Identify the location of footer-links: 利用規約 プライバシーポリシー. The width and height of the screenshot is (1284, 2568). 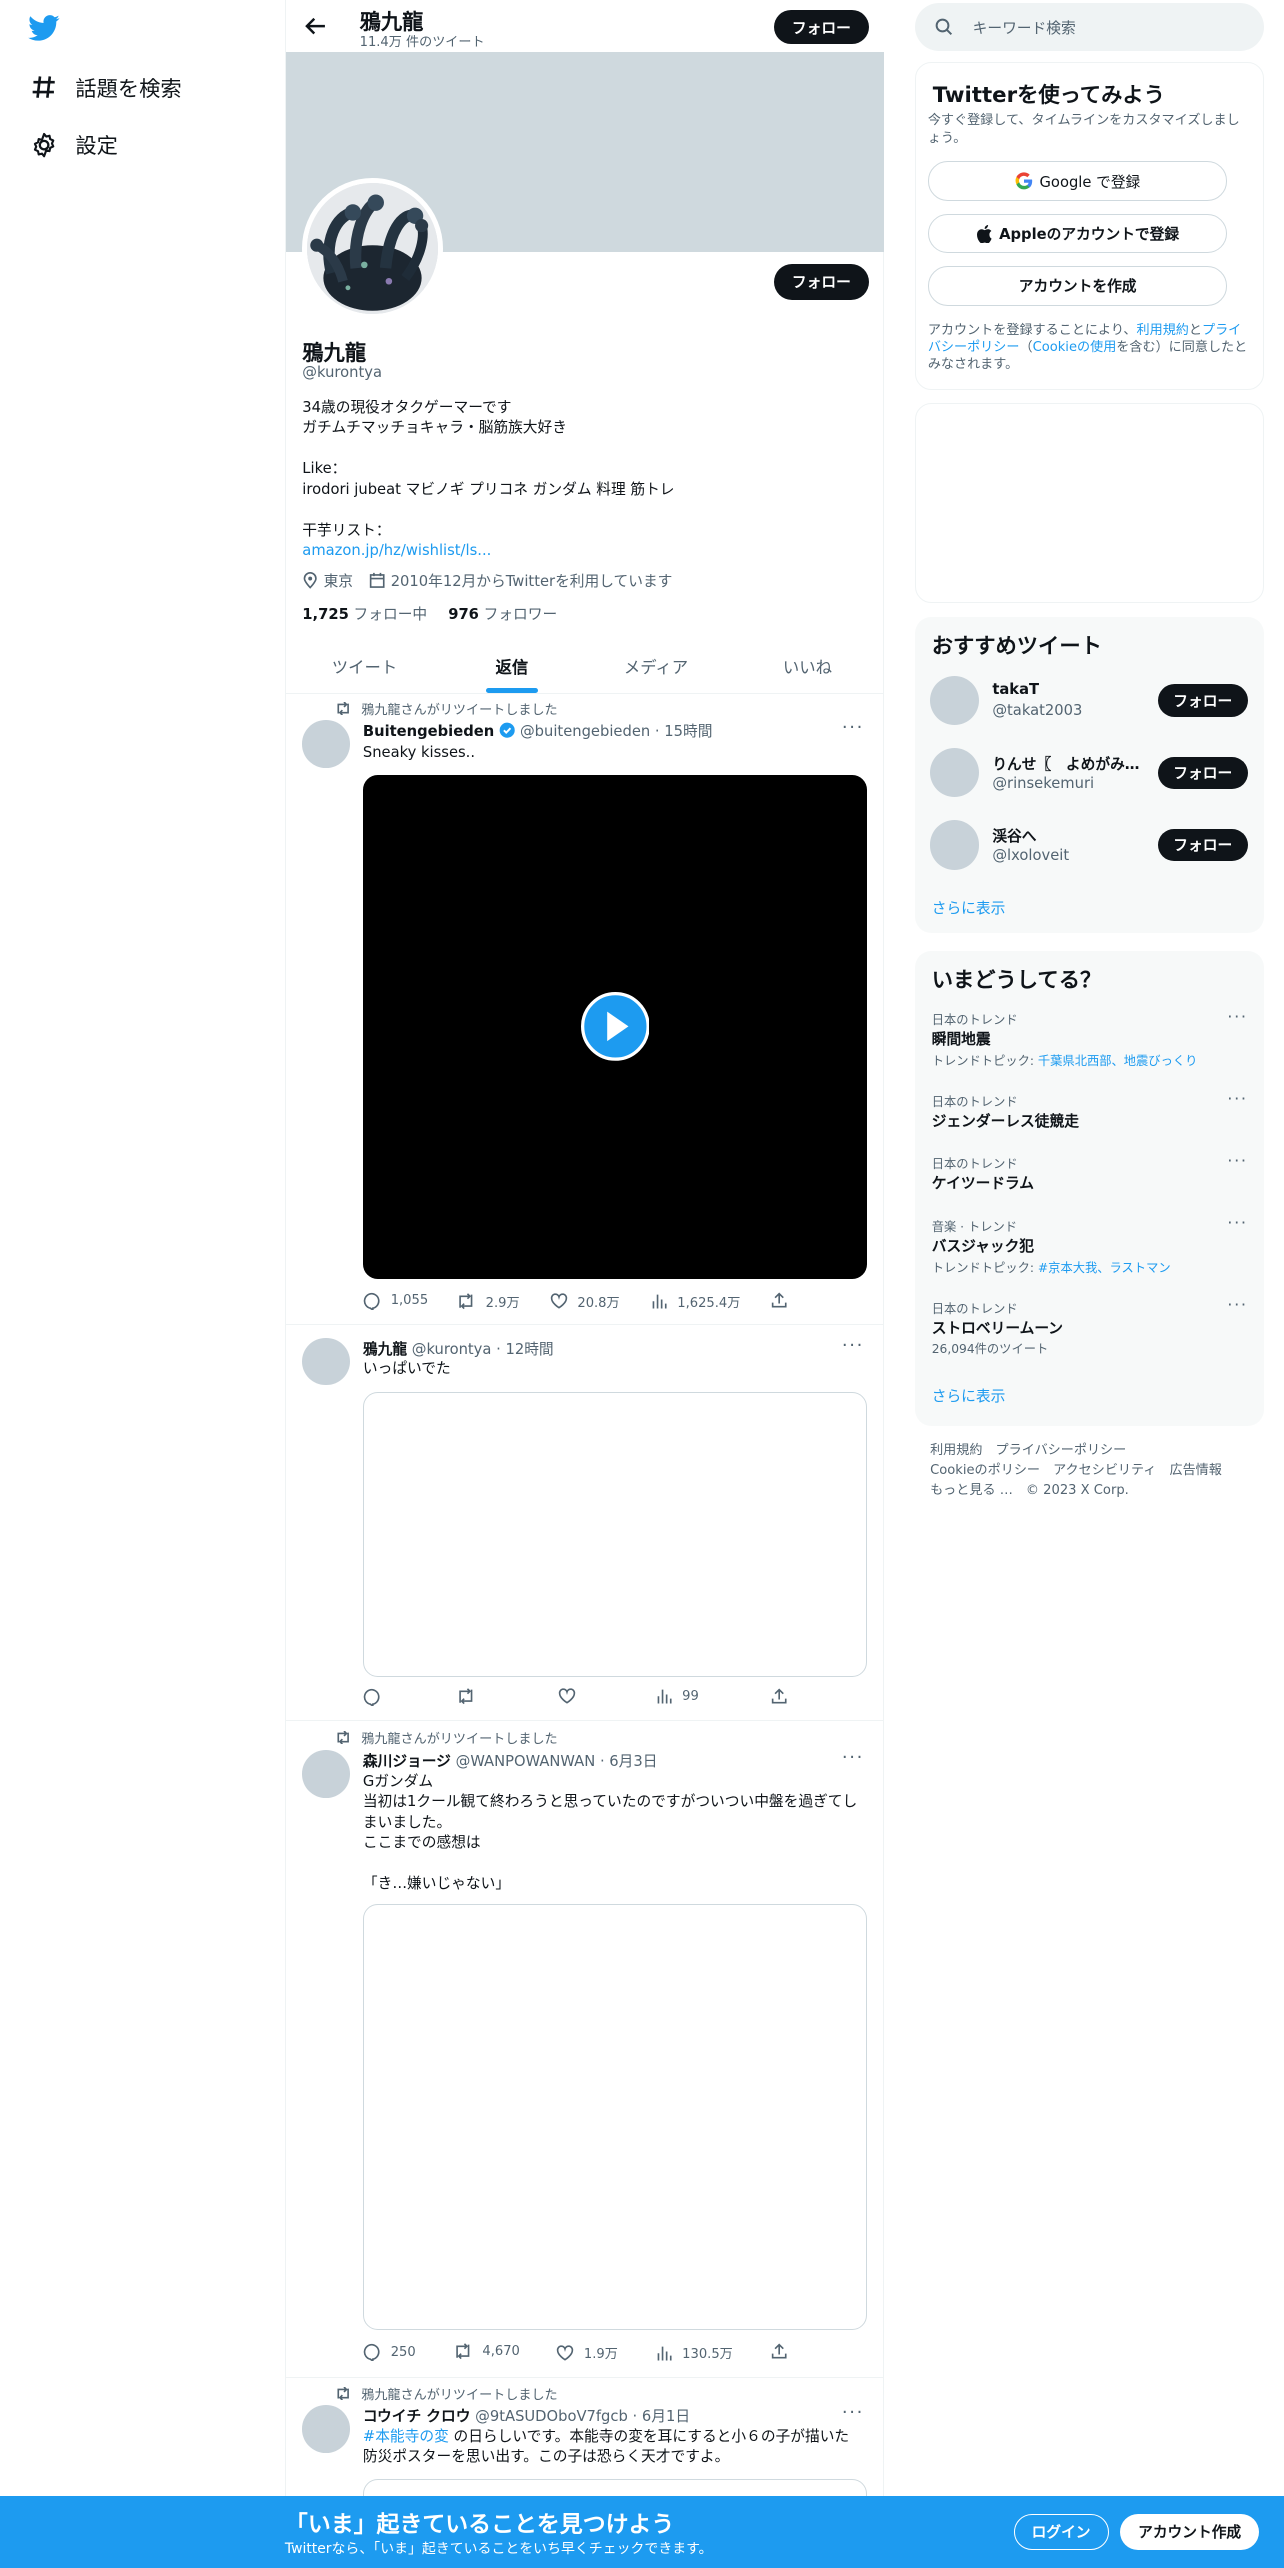
(1028, 1448).